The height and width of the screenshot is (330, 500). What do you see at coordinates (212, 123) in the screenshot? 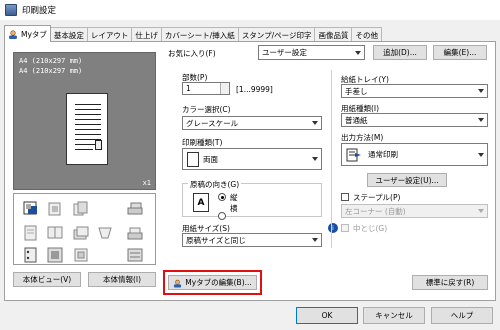
I see `color-value: グレースケール` at bounding box center [212, 123].